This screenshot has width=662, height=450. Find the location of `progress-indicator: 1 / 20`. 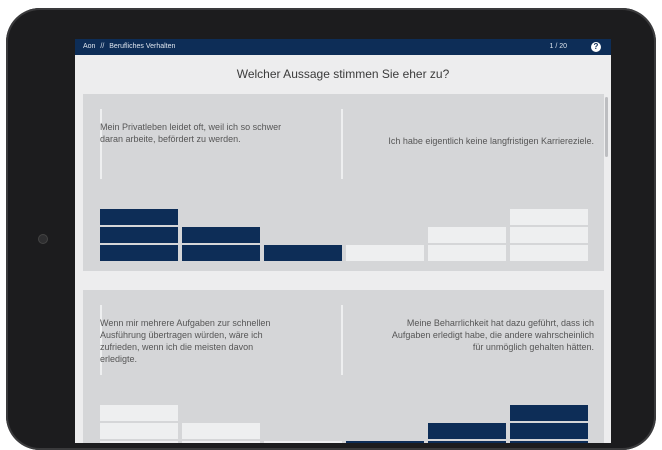

progress-indicator: 1 / 20 is located at coordinates (558, 46).